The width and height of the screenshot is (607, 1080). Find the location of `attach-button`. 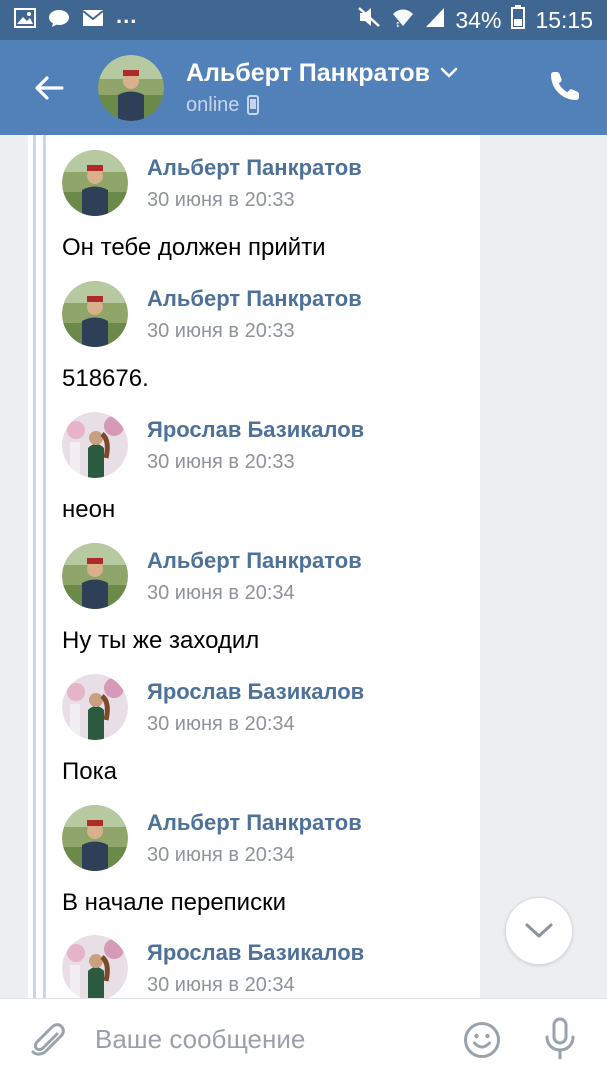

attach-button is located at coordinates (47, 1039).